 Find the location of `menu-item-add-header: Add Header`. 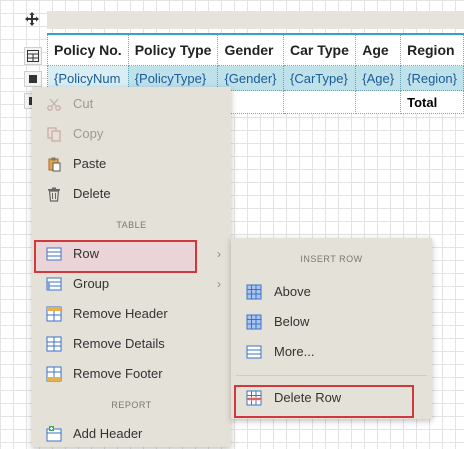

menu-item-add-header: Add Header is located at coordinates (131, 434).